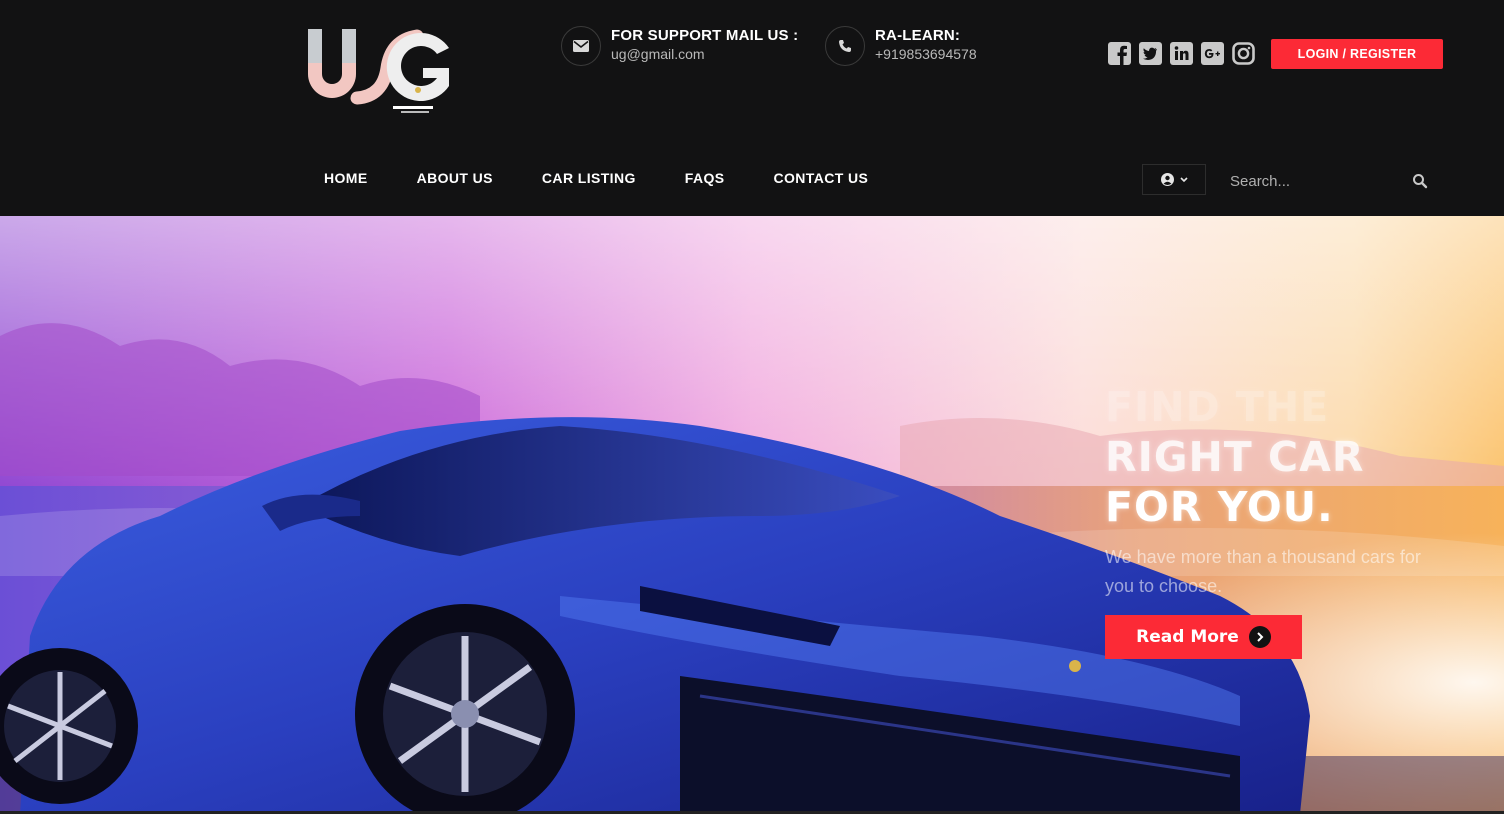 This screenshot has height=814, width=1504. I want to click on login-register-button: LOGIN / REGISTER, so click(1357, 54).